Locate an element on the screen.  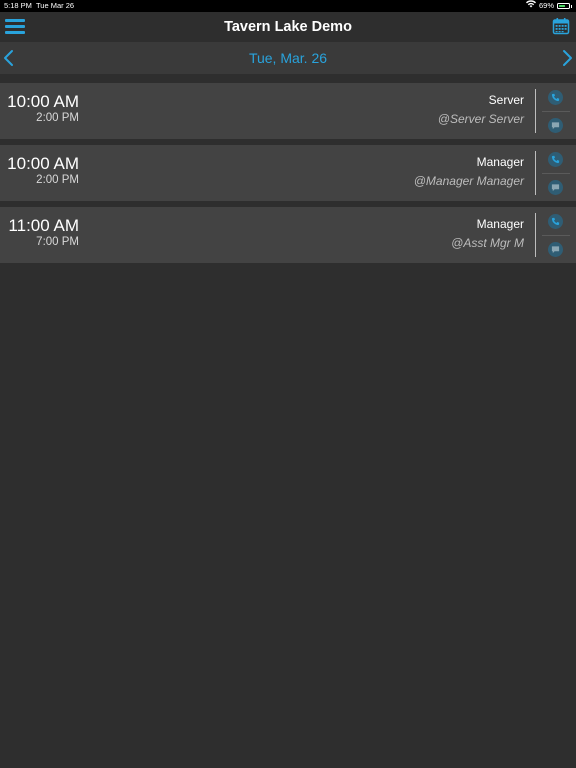
shift-row: 10:00 AM 2:00 PM Server @Server Server is located at coordinates (288, 111).